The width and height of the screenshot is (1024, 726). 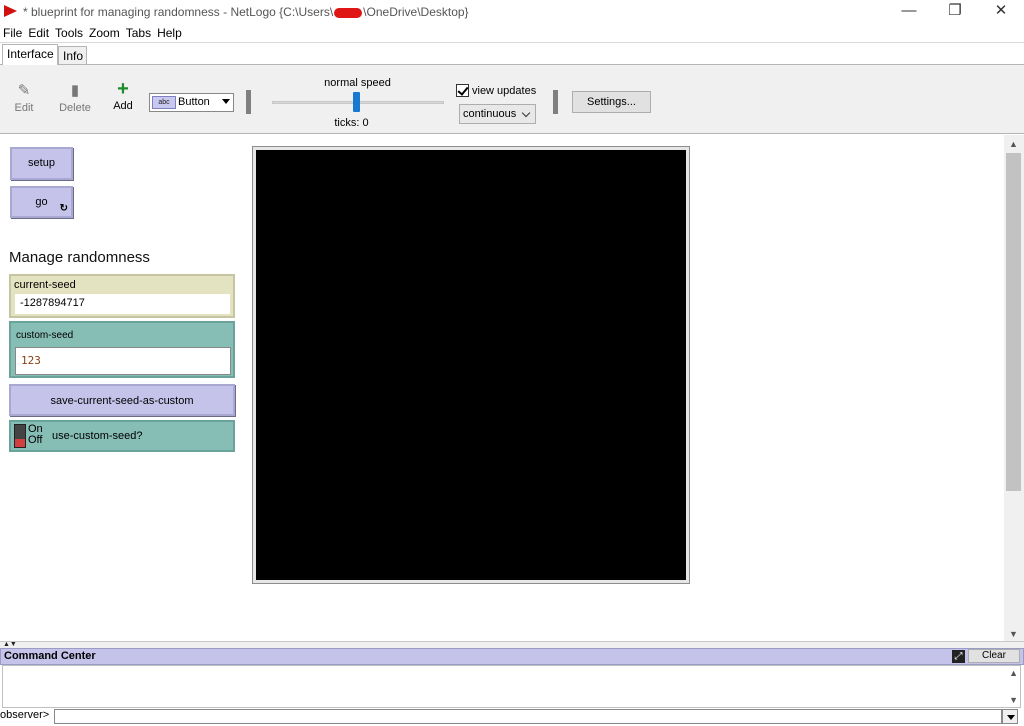 I want to click on menu-tabs: Tabs, so click(x=138, y=33).